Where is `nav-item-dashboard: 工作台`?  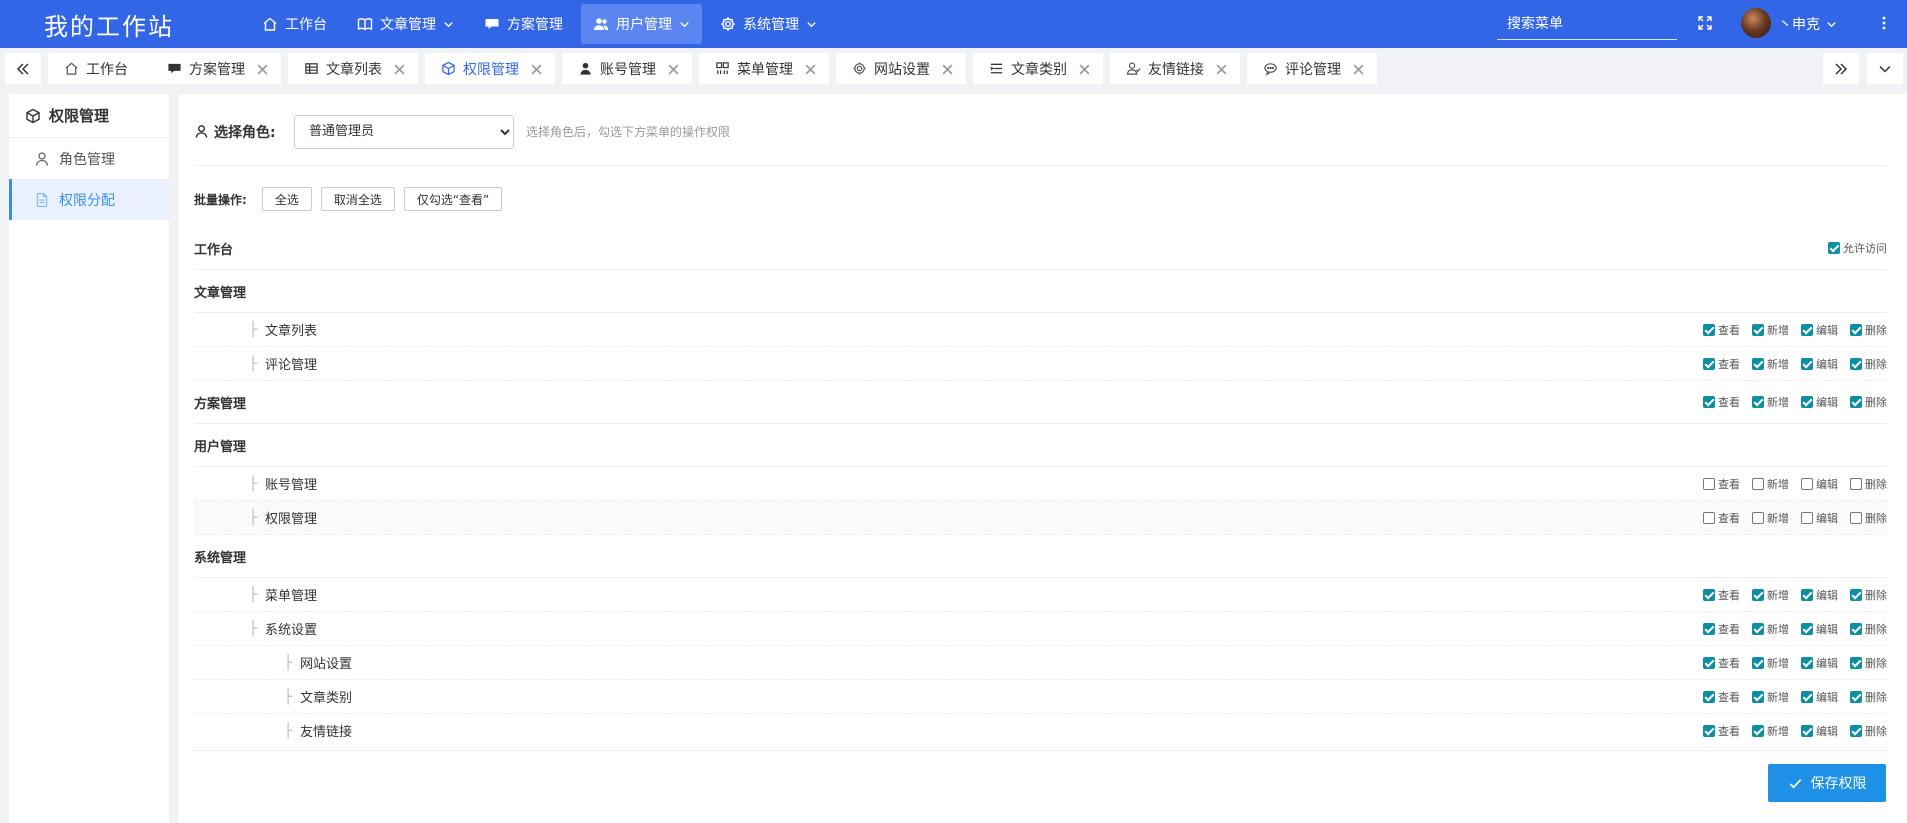 nav-item-dashboard: 工作台 is located at coordinates (294, 24).